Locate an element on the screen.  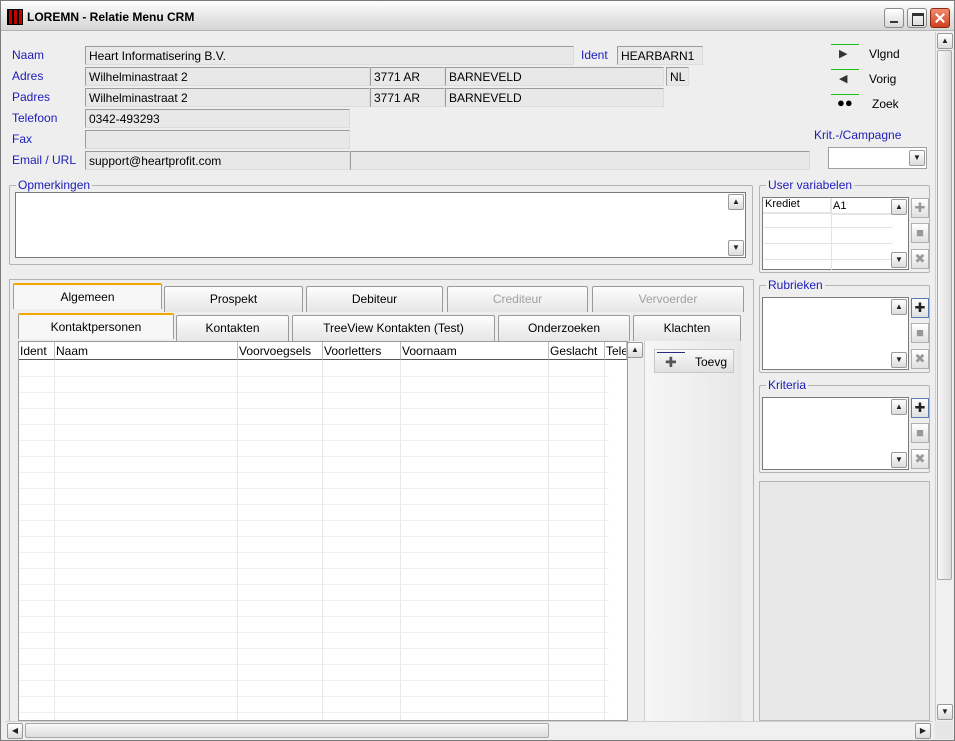
tab-algemeen: Algemeen is located at coordinates (87, 296).